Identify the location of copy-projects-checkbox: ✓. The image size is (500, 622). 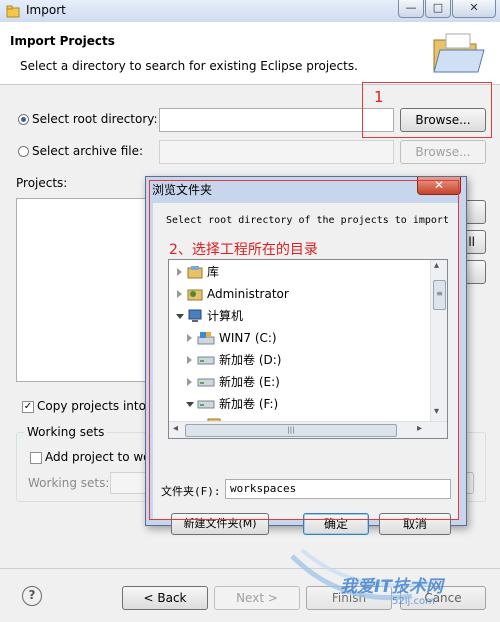
(28, 407).